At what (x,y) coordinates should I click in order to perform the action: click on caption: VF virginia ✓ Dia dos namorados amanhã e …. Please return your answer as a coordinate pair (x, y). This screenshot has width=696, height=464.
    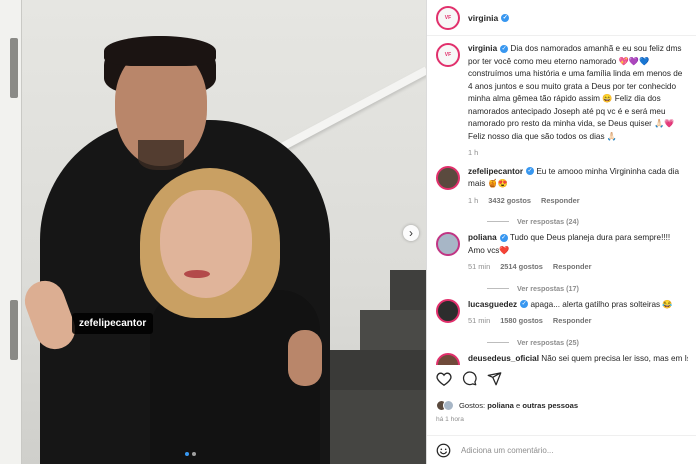
    Looking at the image, I should click on (561, 98).